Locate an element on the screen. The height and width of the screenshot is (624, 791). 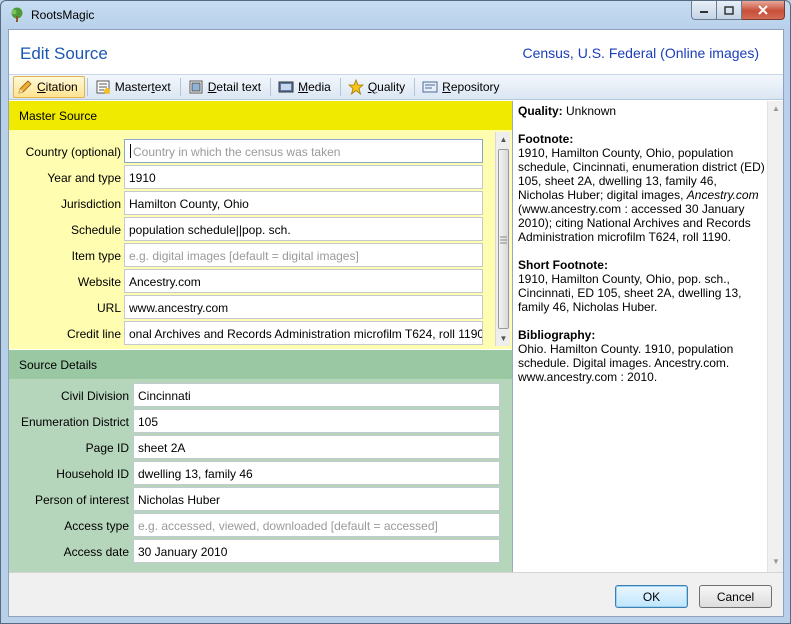
url-label: URL is located at coordinates (108, 308).